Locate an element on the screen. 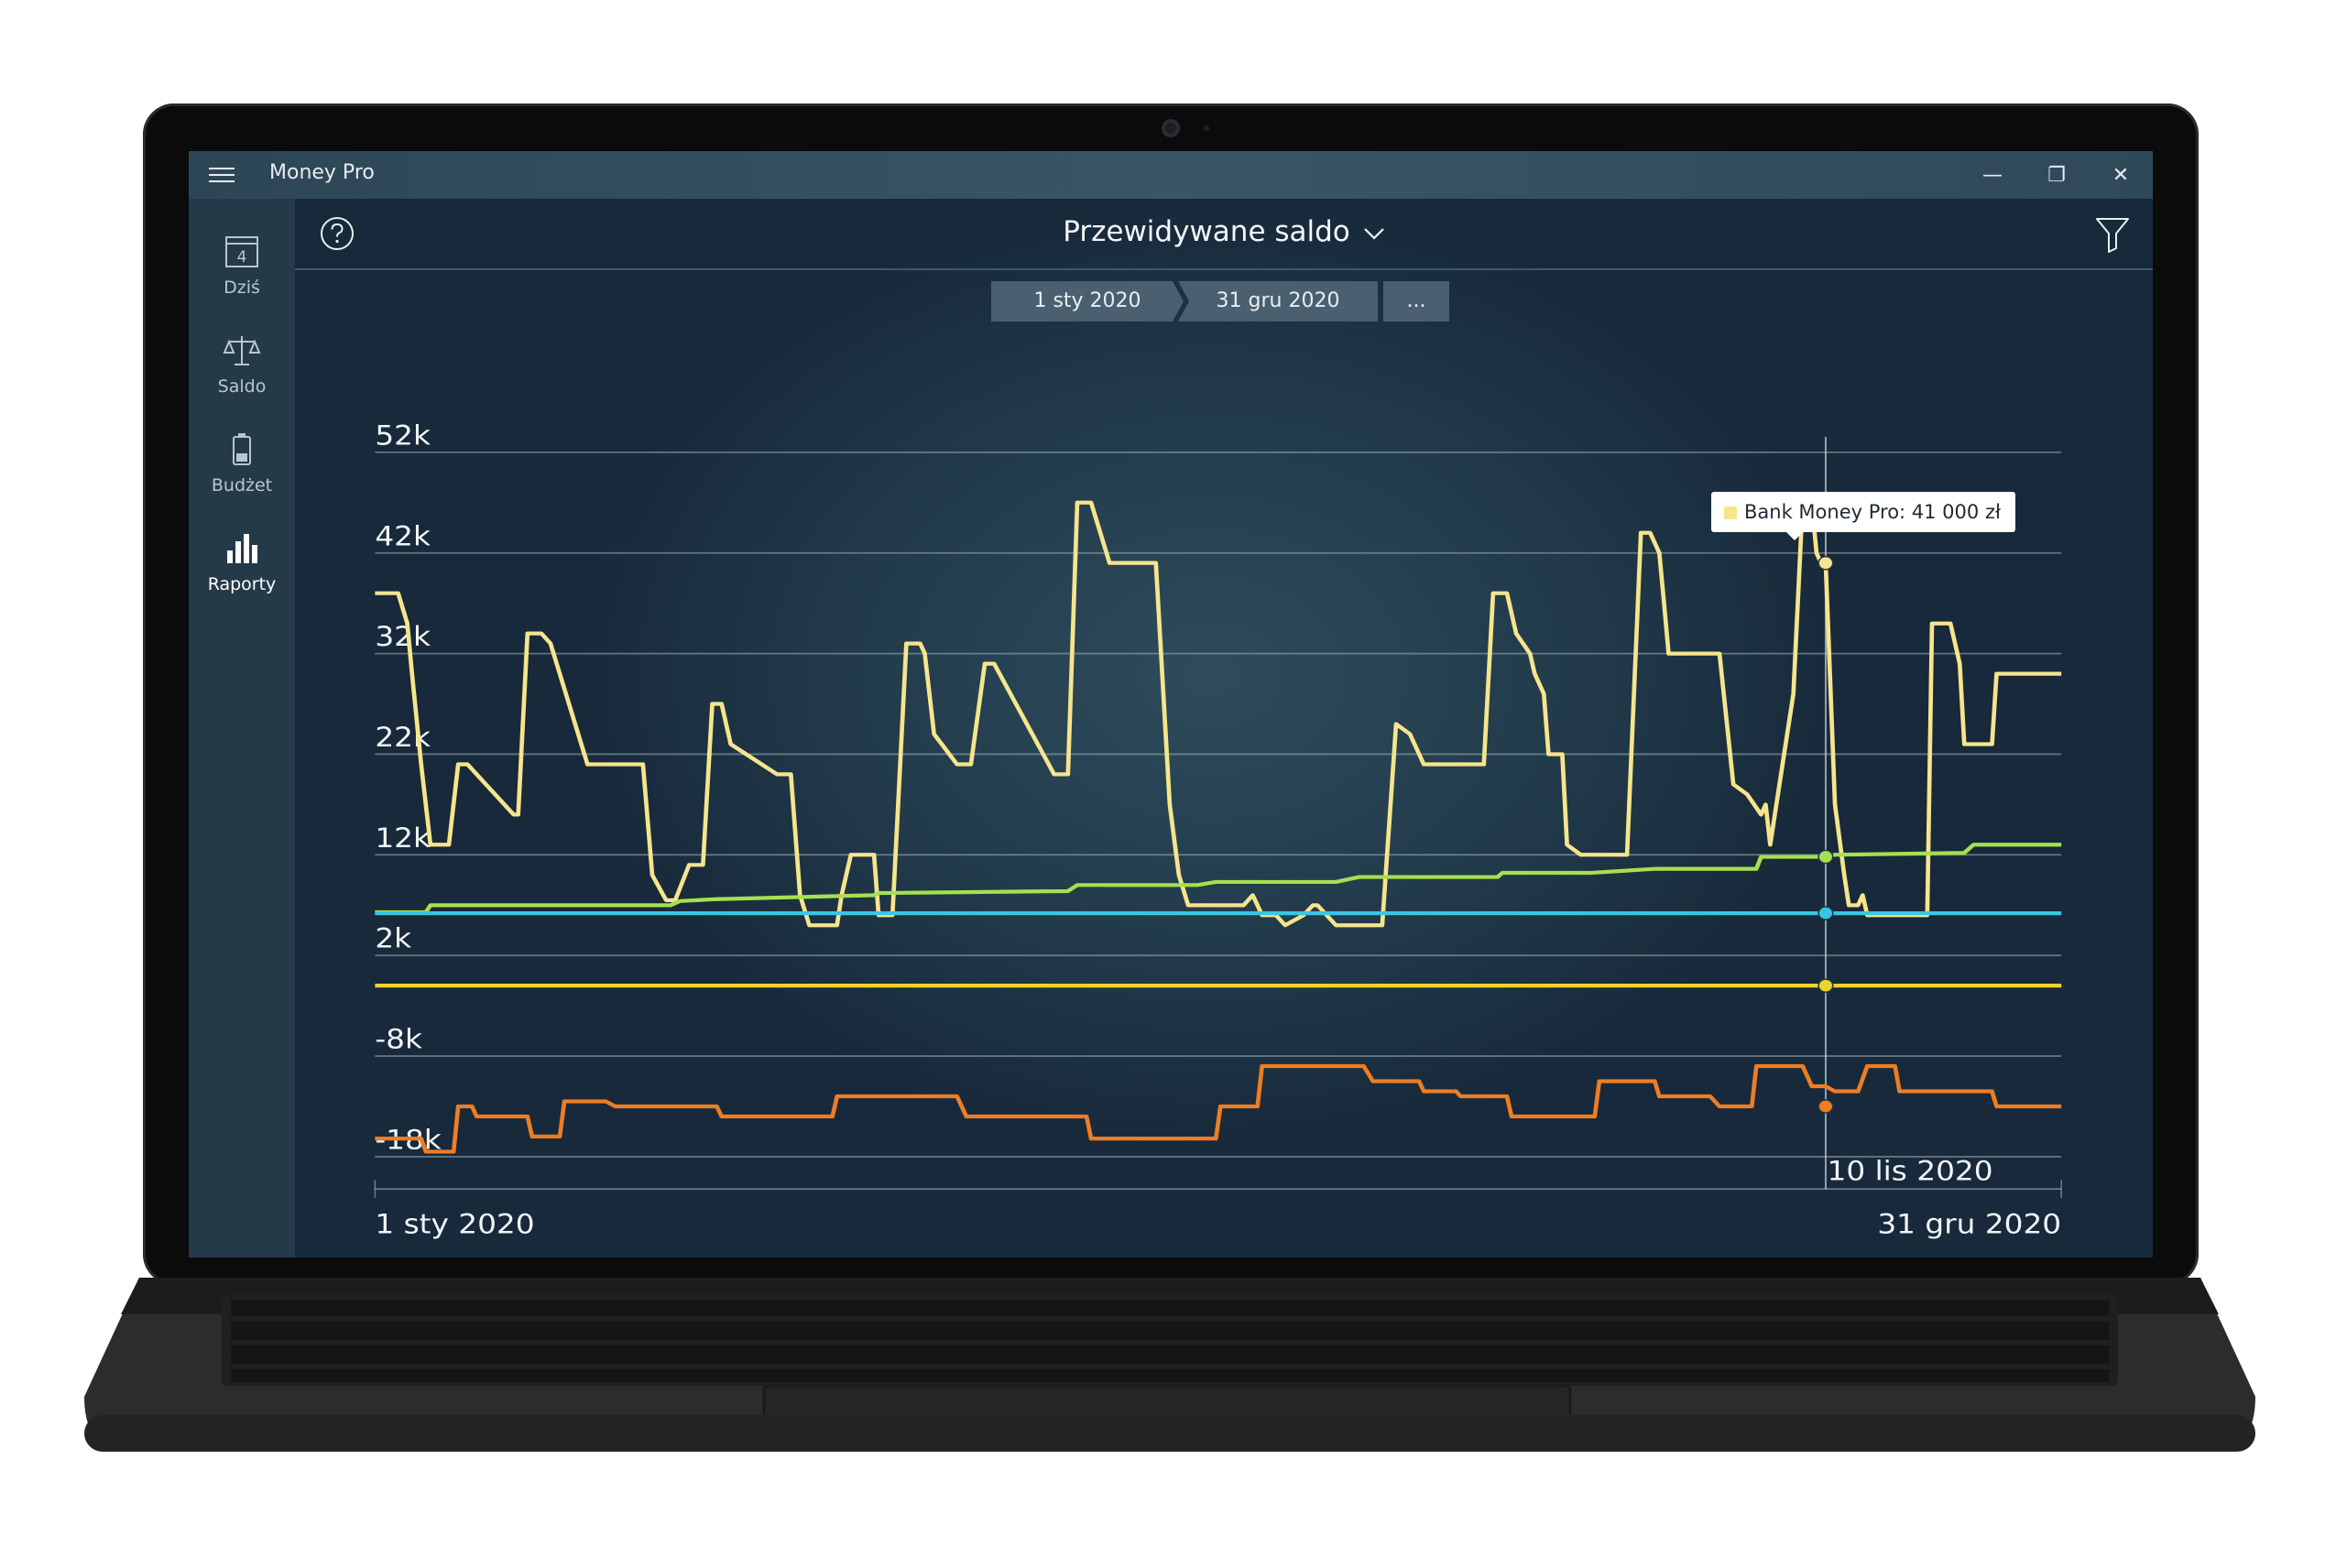 This screenshot has width=2336, height=1568. sidebar: 4 Dziś Saldo Budżet Raporty is located at coordinates (242, 728).